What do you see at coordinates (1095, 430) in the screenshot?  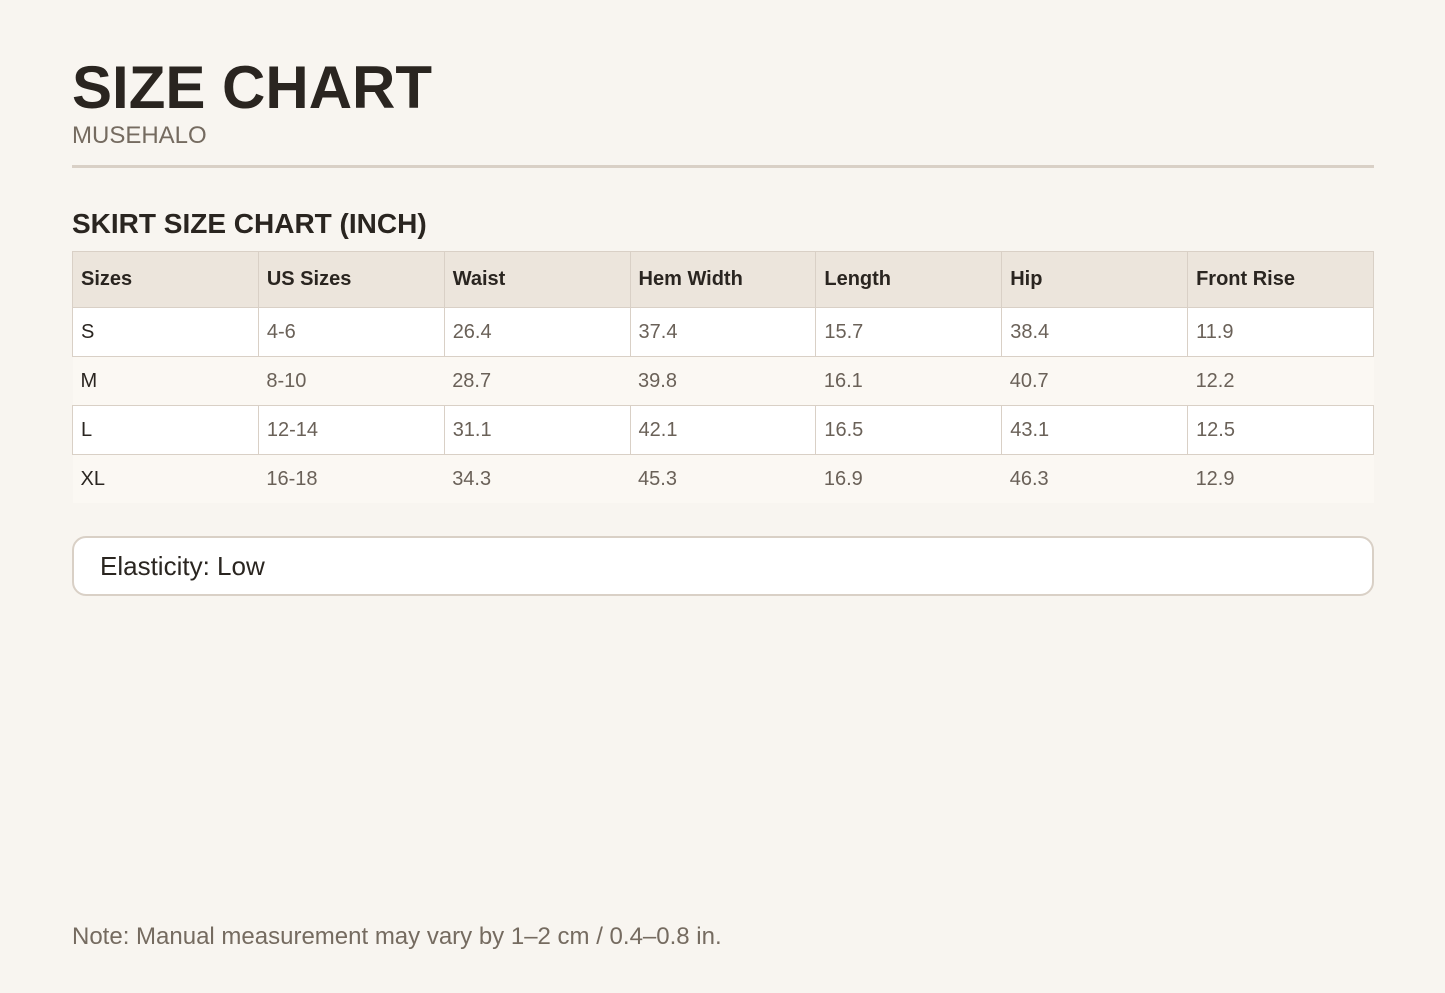 I see `table-cell: 43.1` at bounding box center [1095, 430].